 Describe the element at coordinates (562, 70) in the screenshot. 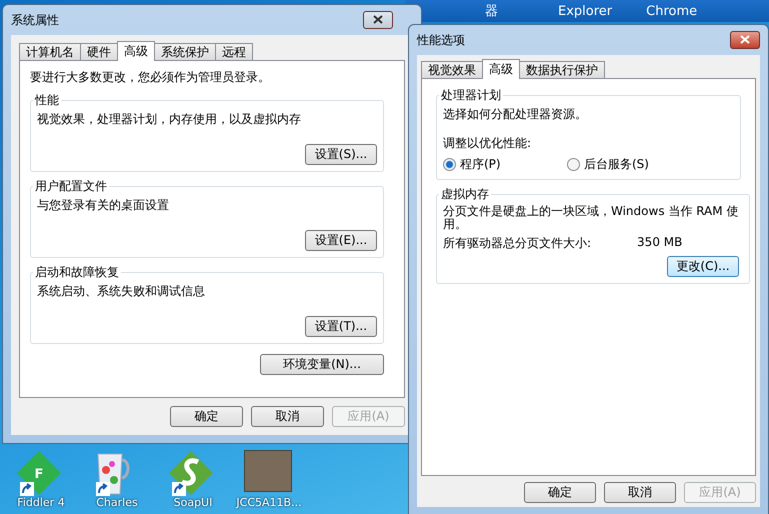

I see `tab: 数据执行保护` at that location.